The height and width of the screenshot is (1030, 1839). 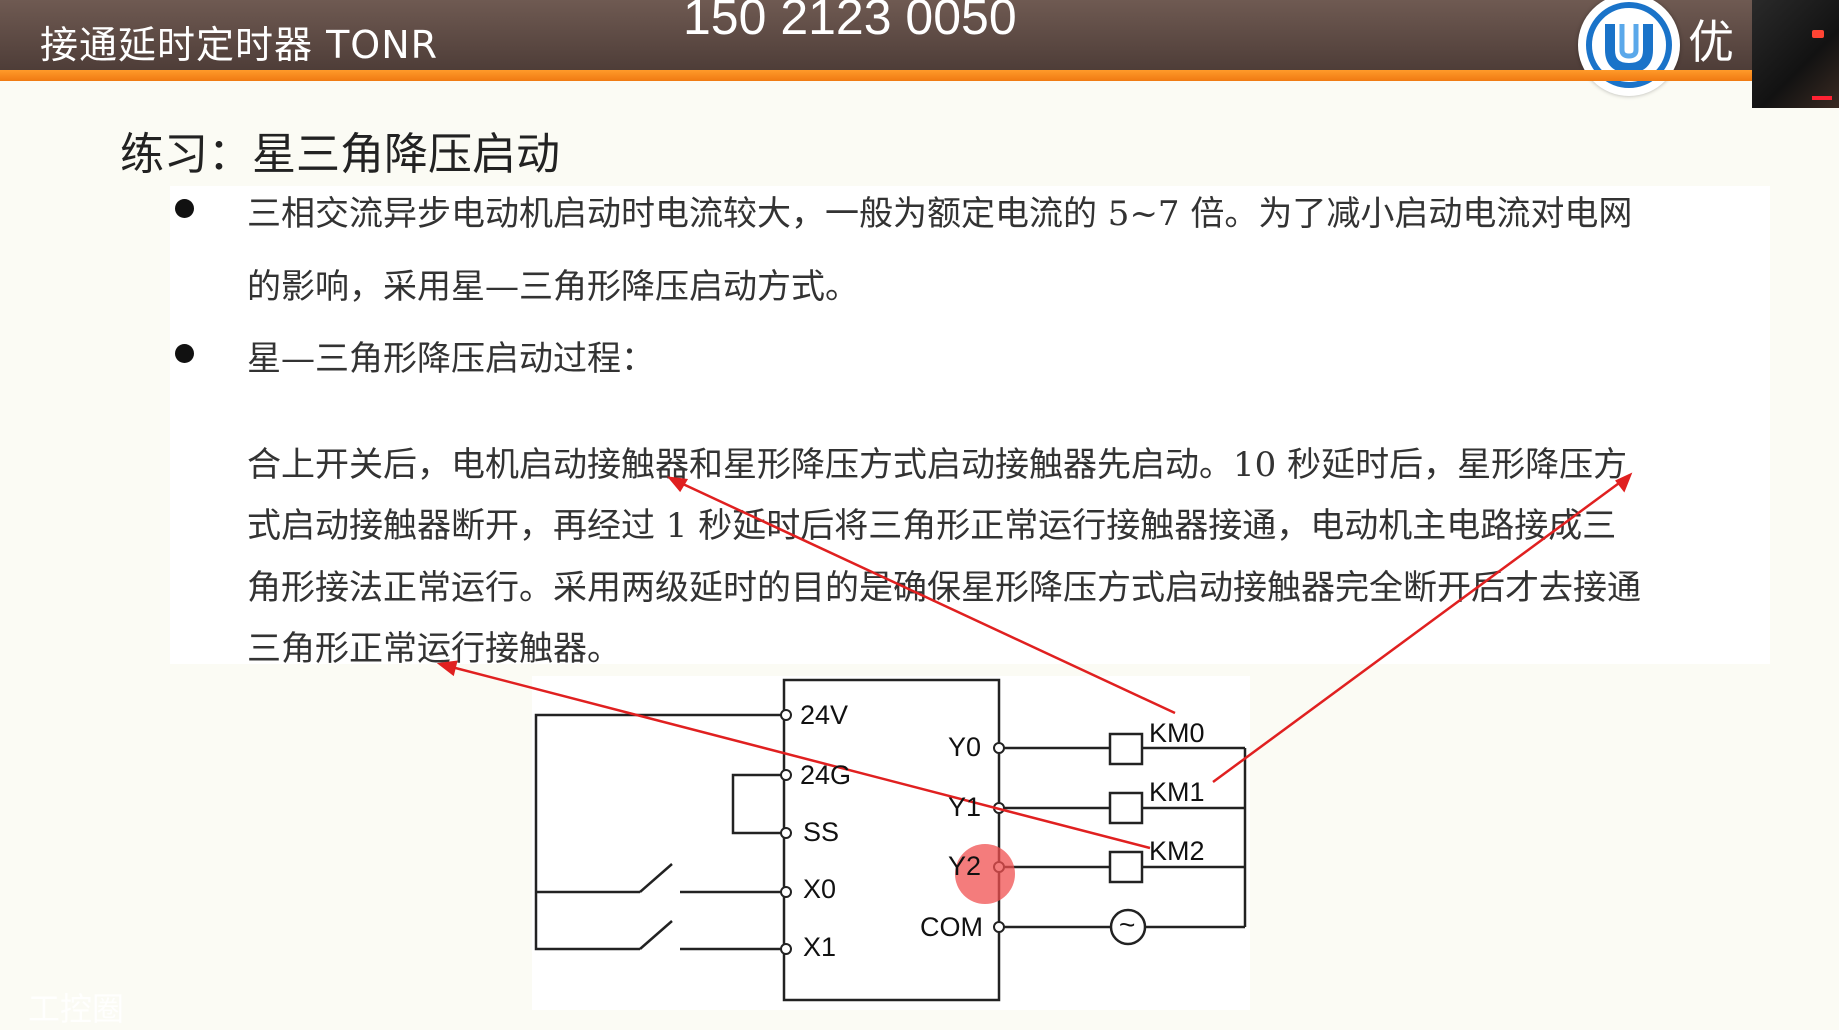 What do you see at coordinates (824, 715) in the screenshot?
I see `terminal-label-24v: 24V` at bounding box center [824, 715].